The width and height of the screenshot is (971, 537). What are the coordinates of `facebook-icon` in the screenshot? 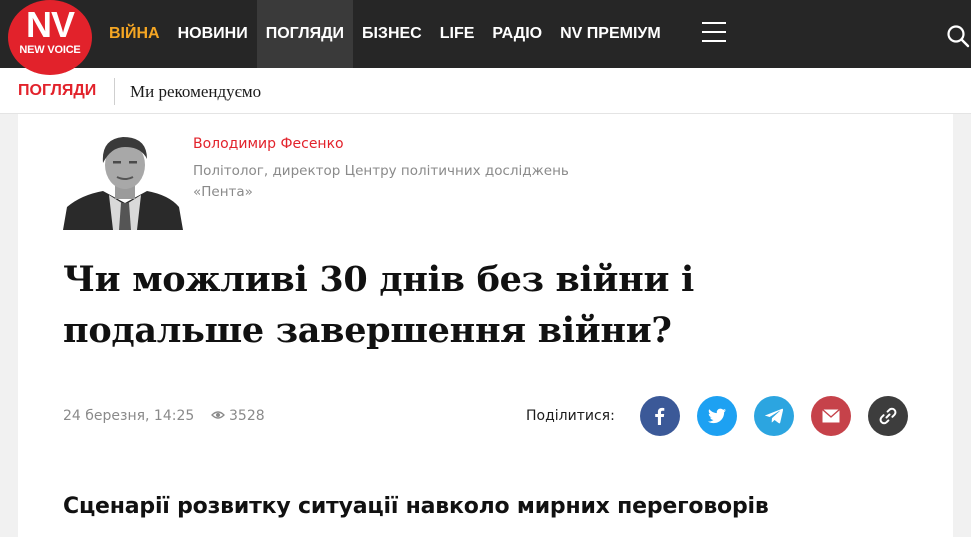 It's located at (660, 416).